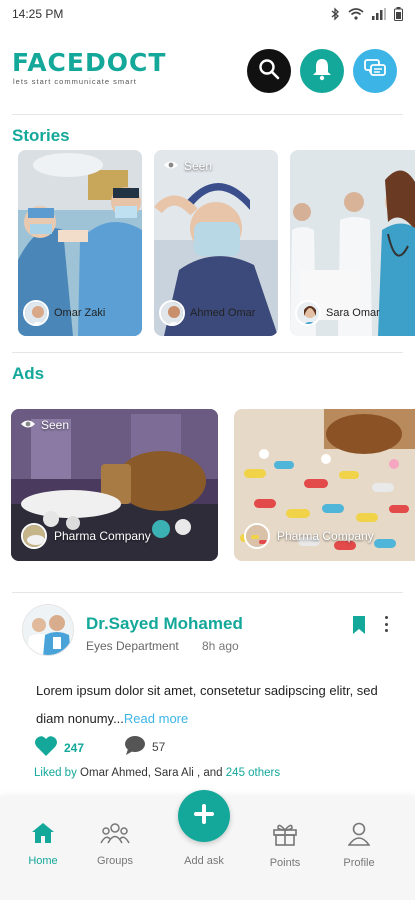  I want to click on stories-divider, so click(207, 352).